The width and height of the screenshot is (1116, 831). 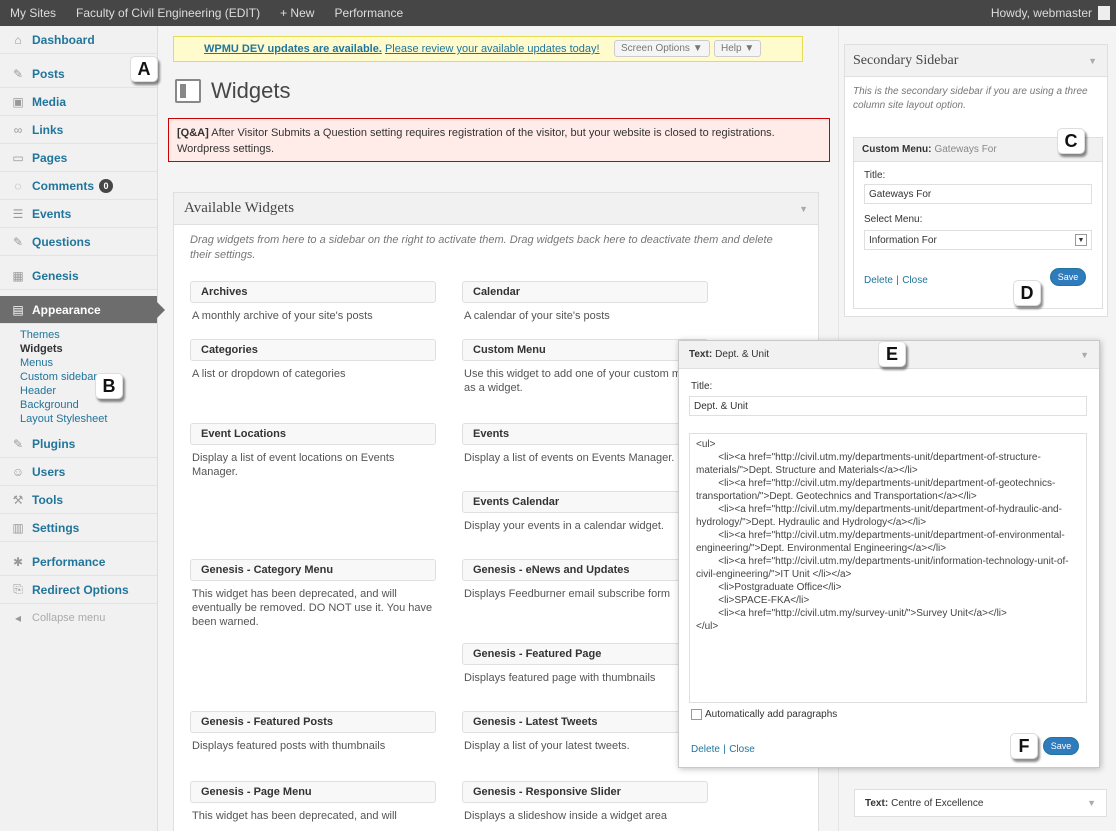 I want to click on menu-media: ▣ Media, so click(x=78, y=102).